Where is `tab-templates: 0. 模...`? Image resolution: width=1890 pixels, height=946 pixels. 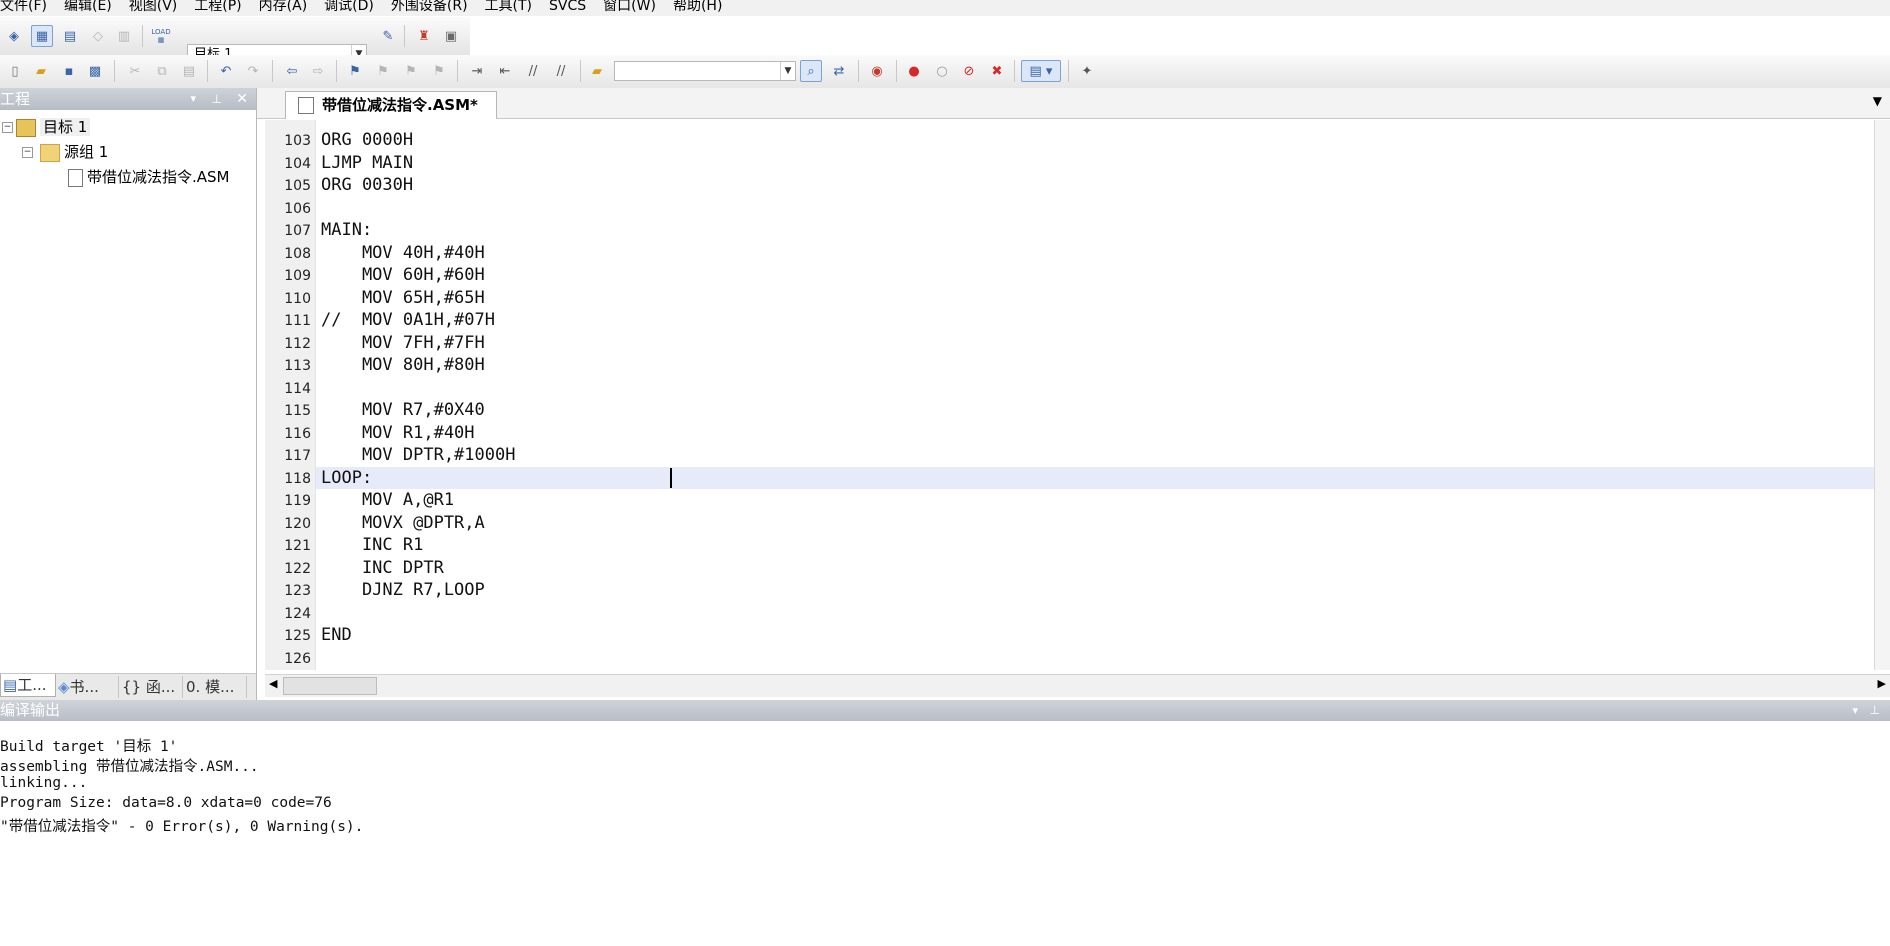
tab-templates: 0. 模... is located at coordinates (215, 687).